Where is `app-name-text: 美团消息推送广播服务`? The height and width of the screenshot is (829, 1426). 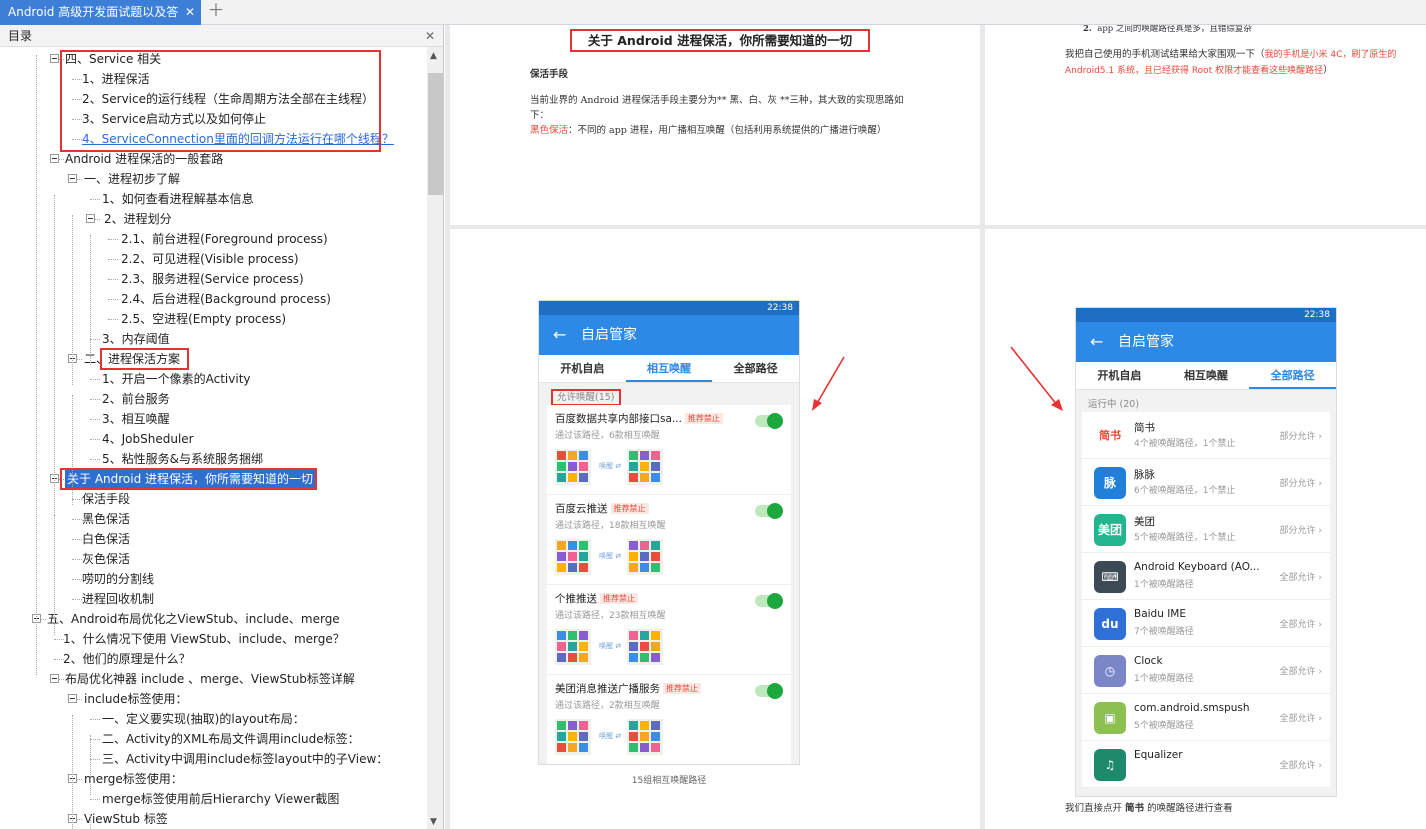 app-name-text: 美团消息推送广播服务 is located at coordinates (607, 689).